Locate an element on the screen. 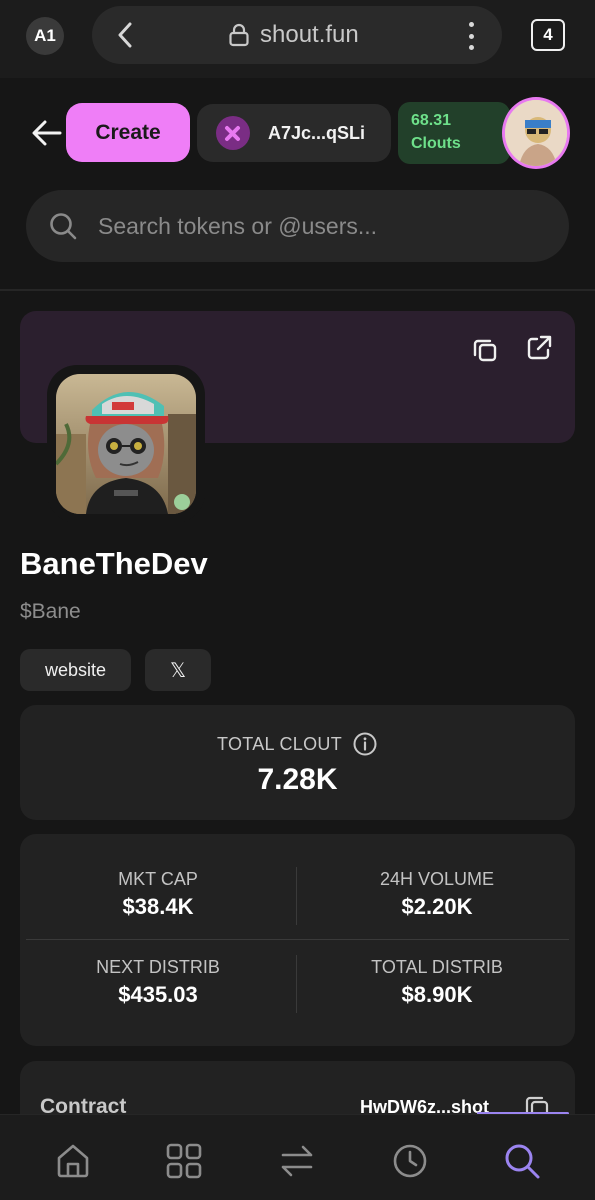 Image resolution: width=595 pixels, height=1200 pixels. clouts-balance-label: Clouts is located at coordinates (436, 143).